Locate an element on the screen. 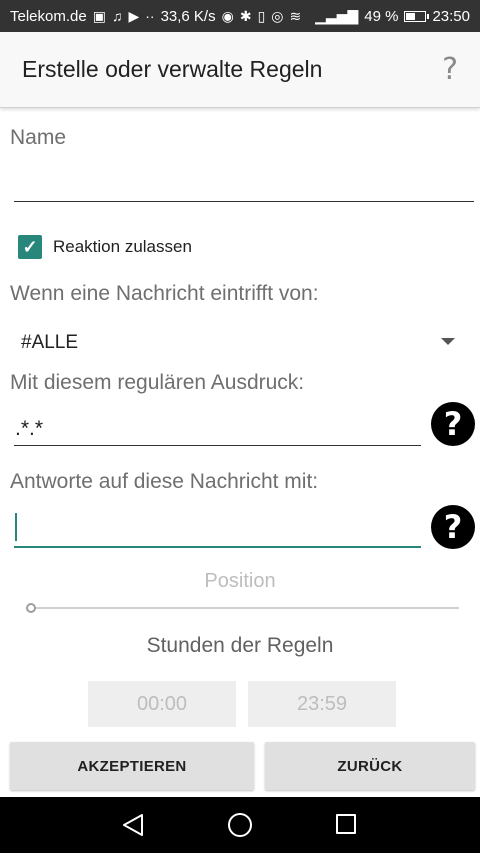 This screenshot has width=480, height=853. allow-reaction-checkbox: ✓ is located at coordinates (30, 247).